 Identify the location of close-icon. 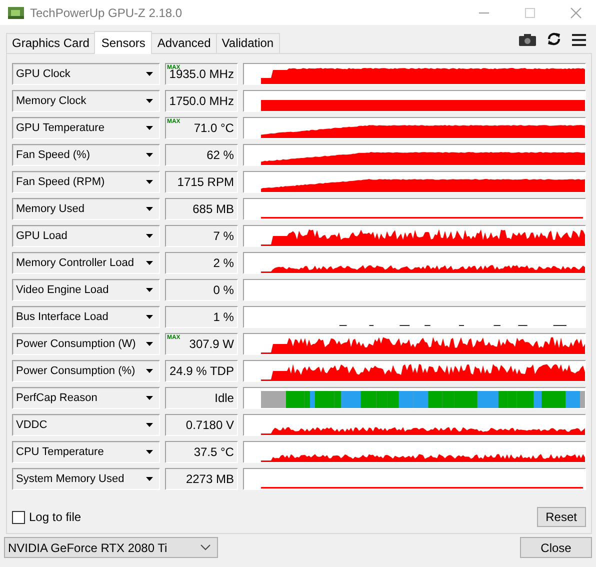
(576, 12).